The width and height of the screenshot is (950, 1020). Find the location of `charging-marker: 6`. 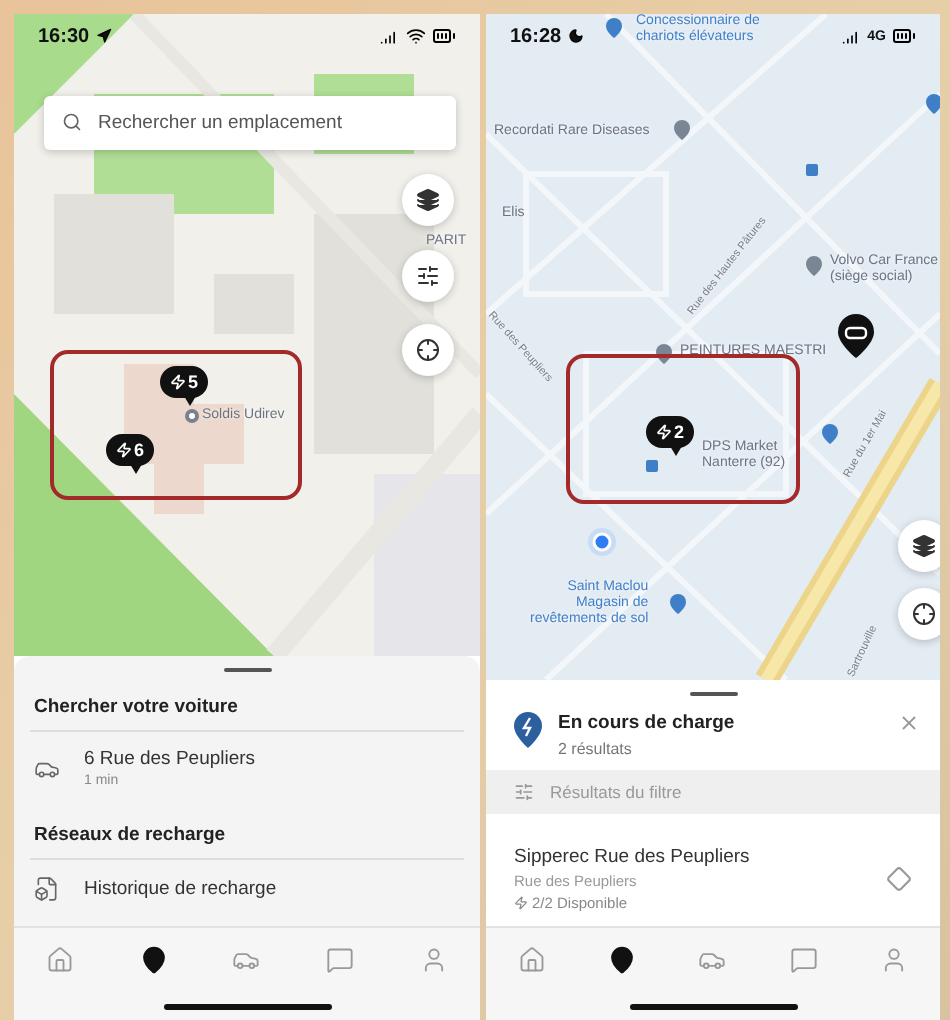

charging-marker: 6 is located at coordinates (130, 450).